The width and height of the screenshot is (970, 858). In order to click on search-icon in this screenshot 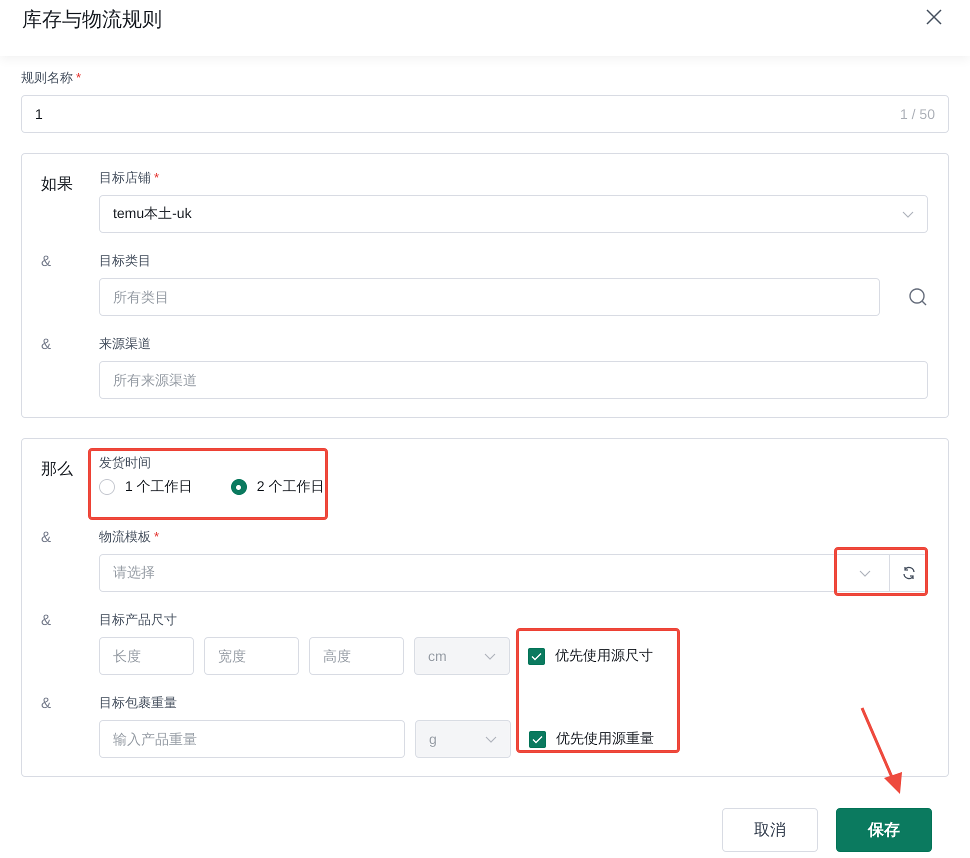, I will do `click(918, 297)`.